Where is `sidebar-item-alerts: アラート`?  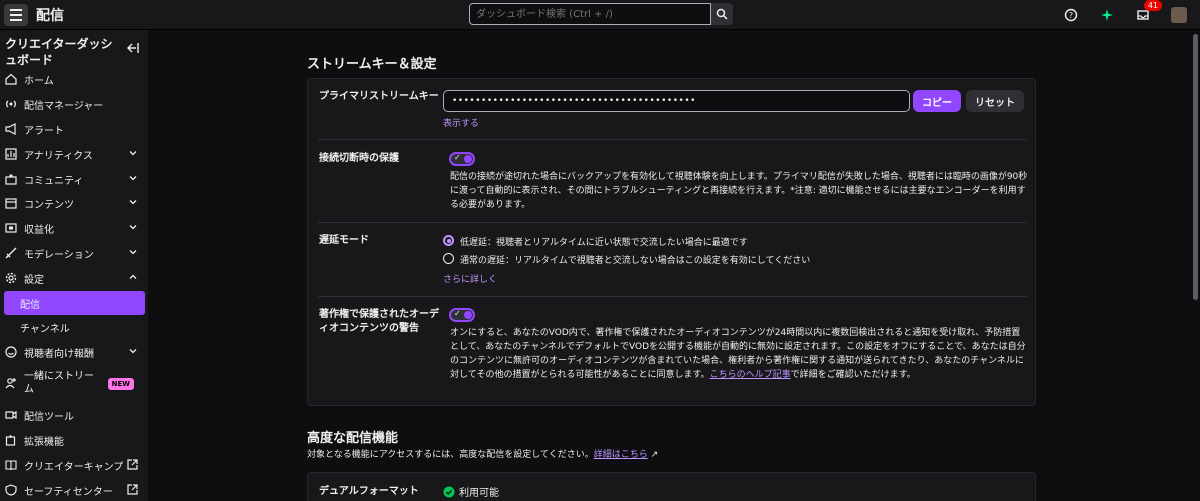
sidebar-item-alerts: アラート is located at coordinates (74, 129).